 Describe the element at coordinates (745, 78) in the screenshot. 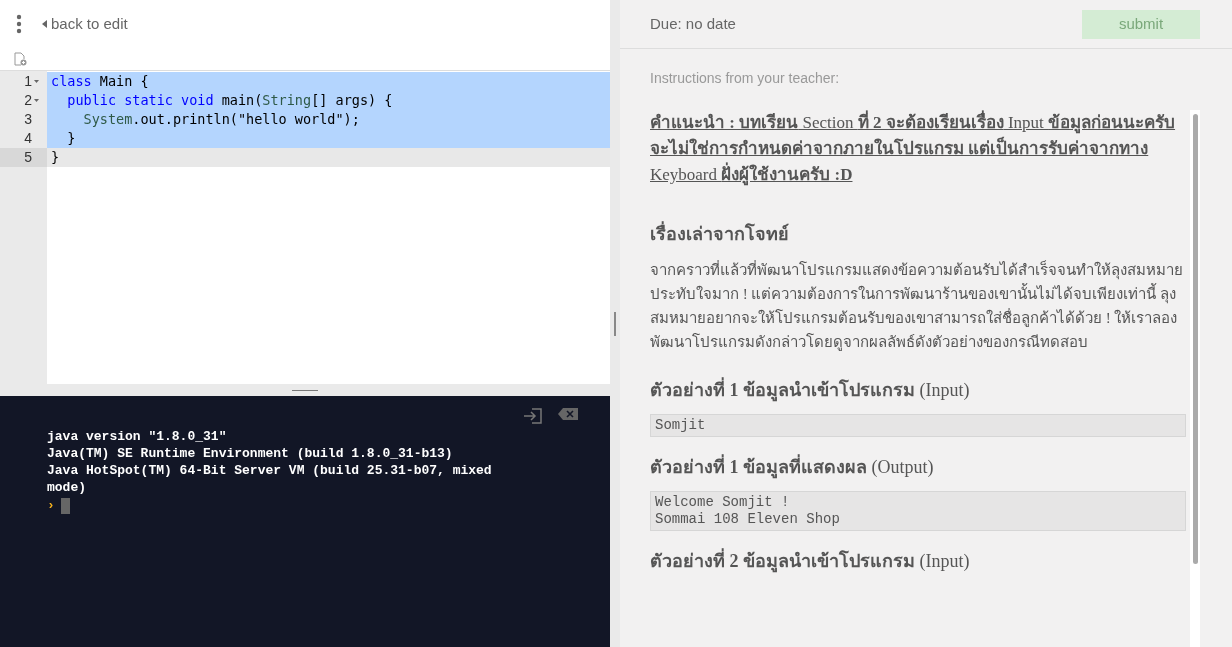

I see `instructions-label: Instructions from your teacher:` at that location.